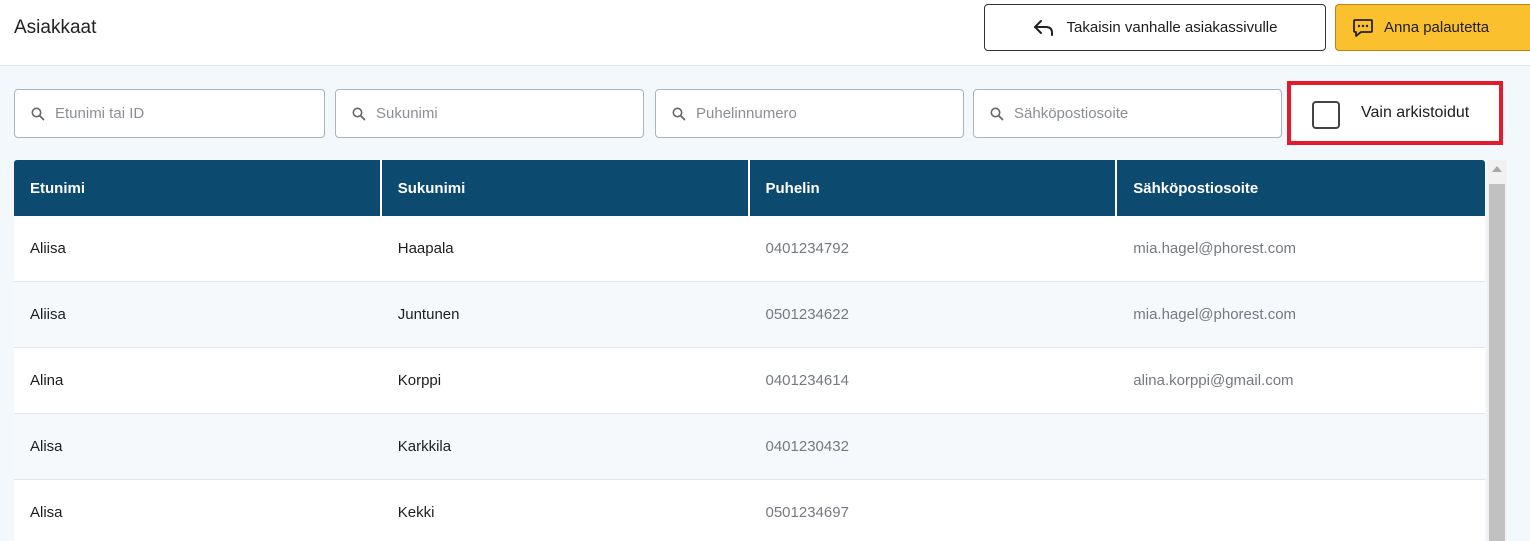 Image resolution: width=1530 pixels, height=541 pixels. I want to click on cell-last-name: Juntunen, so click(428, 314).